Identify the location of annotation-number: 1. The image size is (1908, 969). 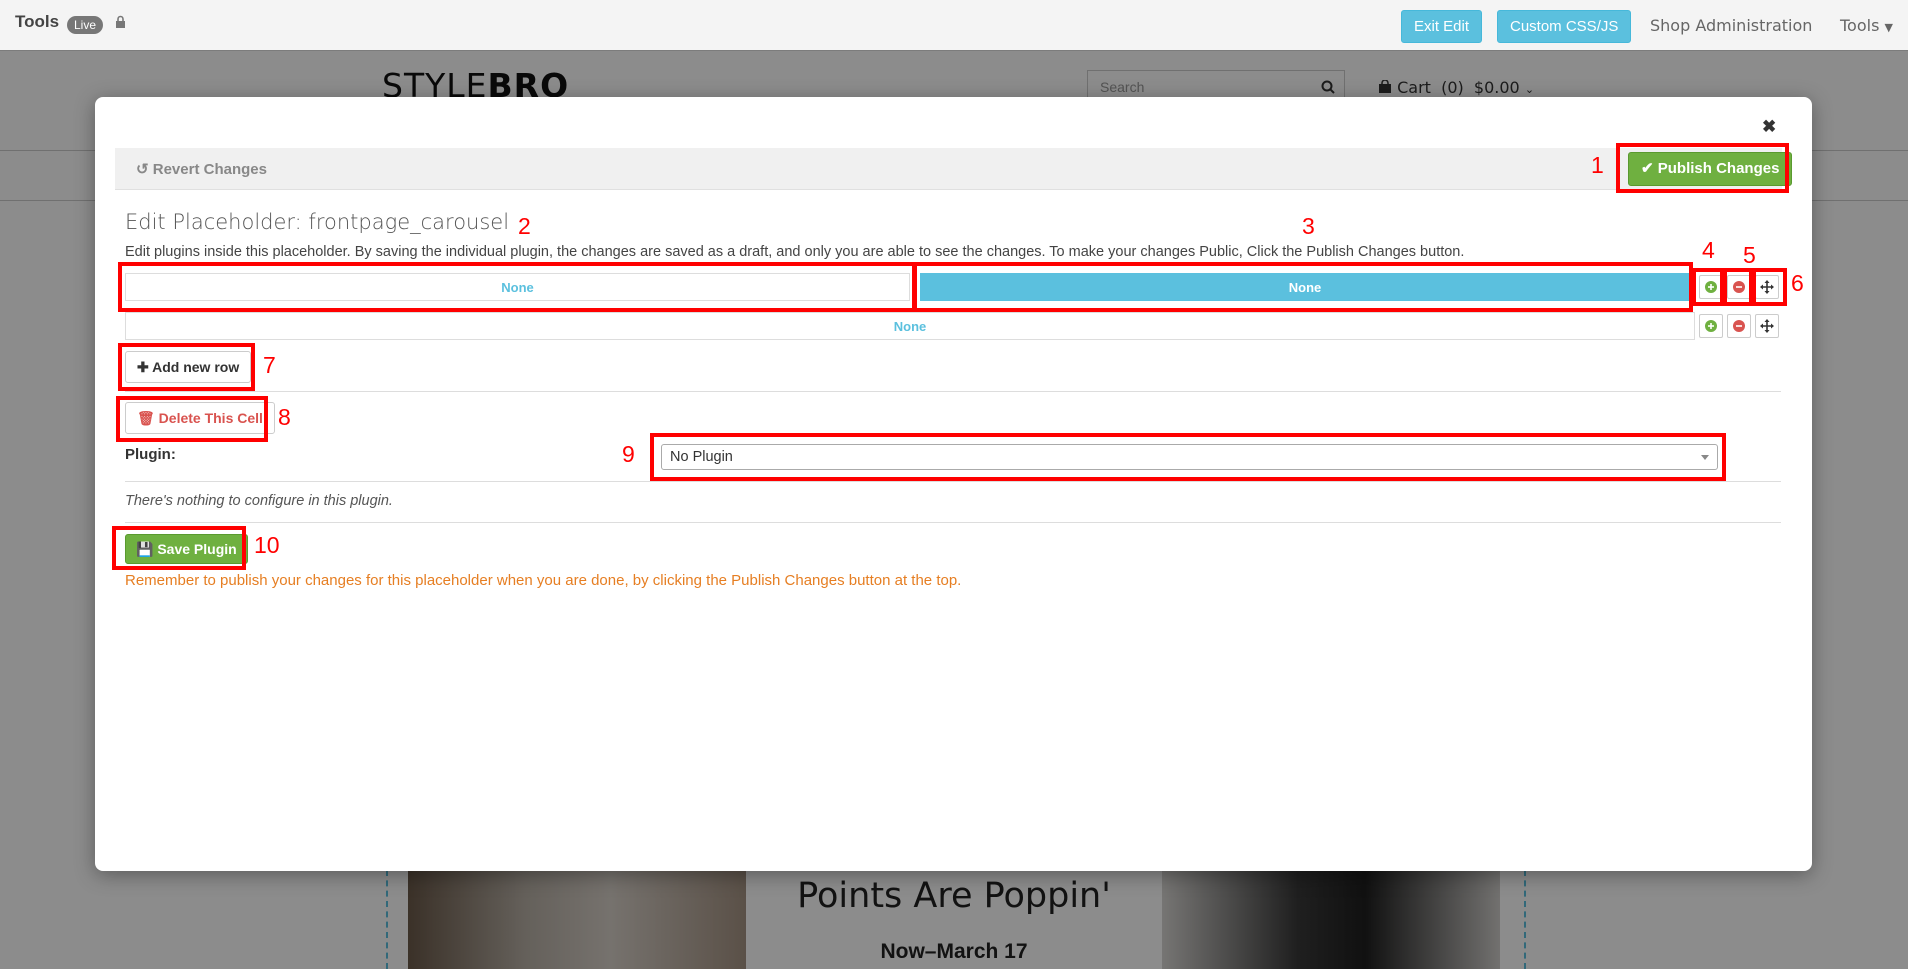
(1597, 165).